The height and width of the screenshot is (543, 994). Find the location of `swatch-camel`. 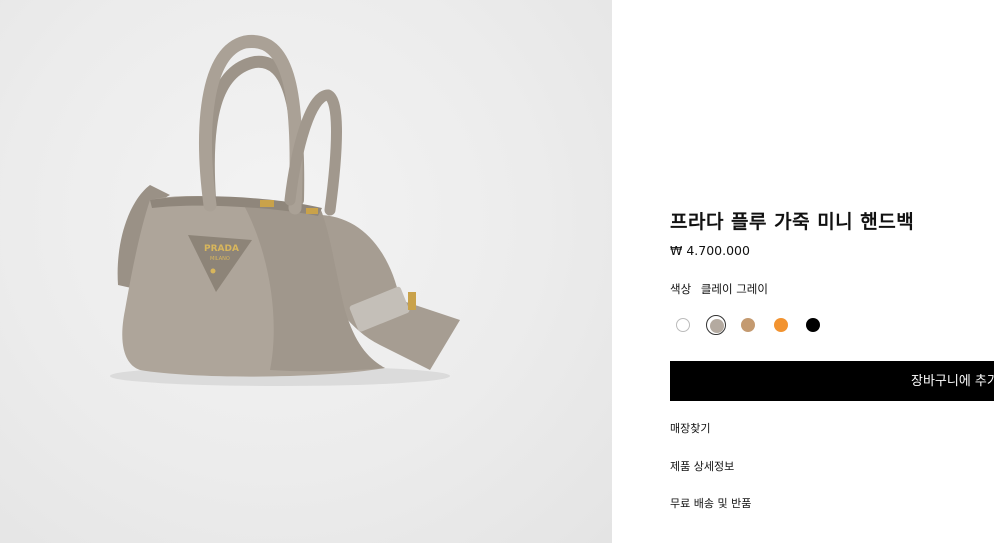

swatch-camel is located at coordinates (748, 325).